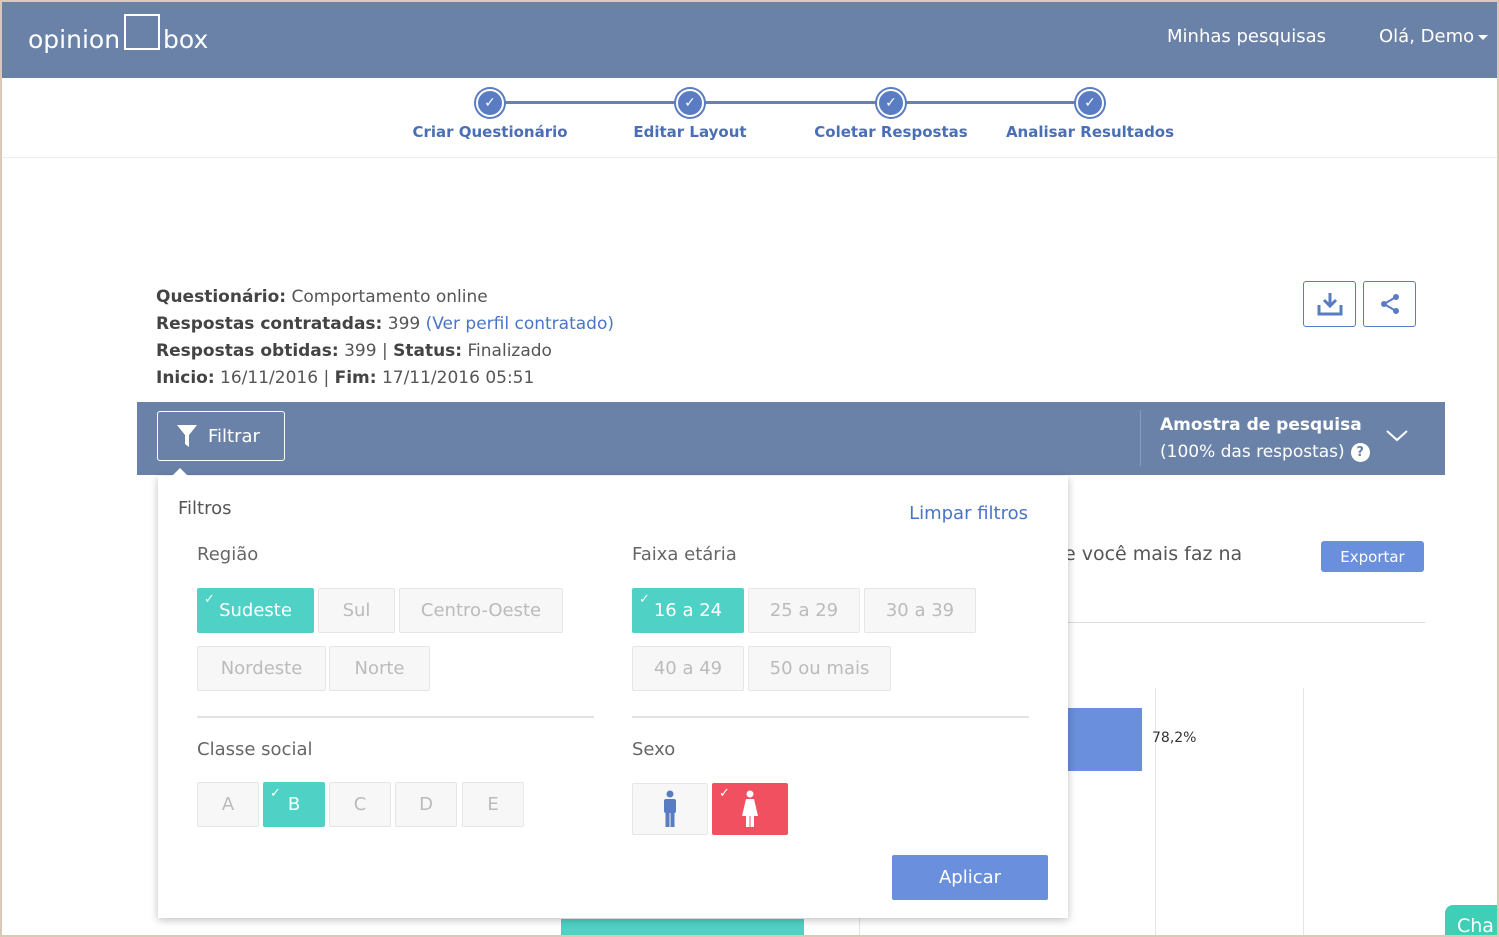 This screenshot has height=937, width=1499. What do you see at coordinates (255, 749) in the screenshot?
I see `social-class-title: Classe social` at bounding box center [255, 749].